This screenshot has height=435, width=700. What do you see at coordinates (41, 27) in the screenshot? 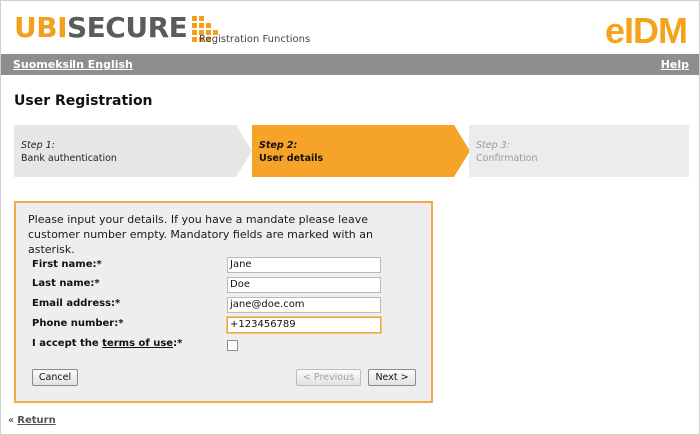
I see `logo-text-ubi: UBI` at bounding box center [41, 27].